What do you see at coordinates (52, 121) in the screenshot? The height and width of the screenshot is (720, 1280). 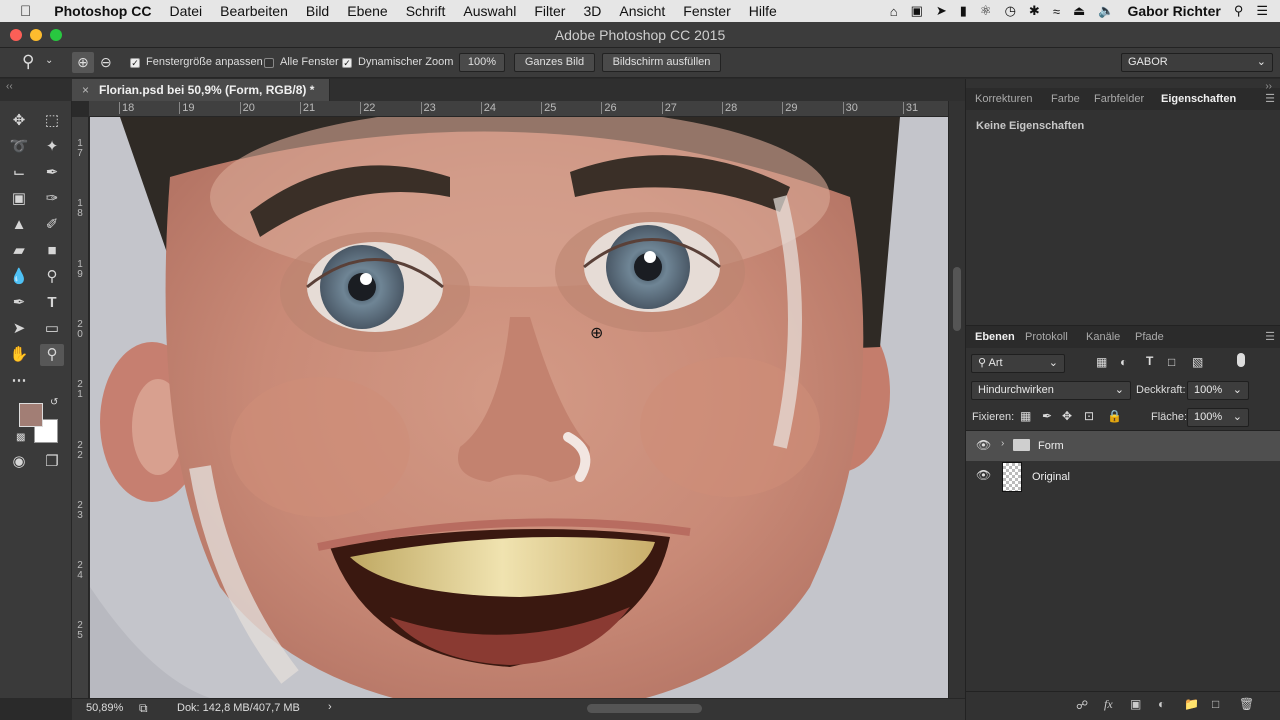 I see `marquee-tool-icon: ⬚` at bounding box center [52, 121].